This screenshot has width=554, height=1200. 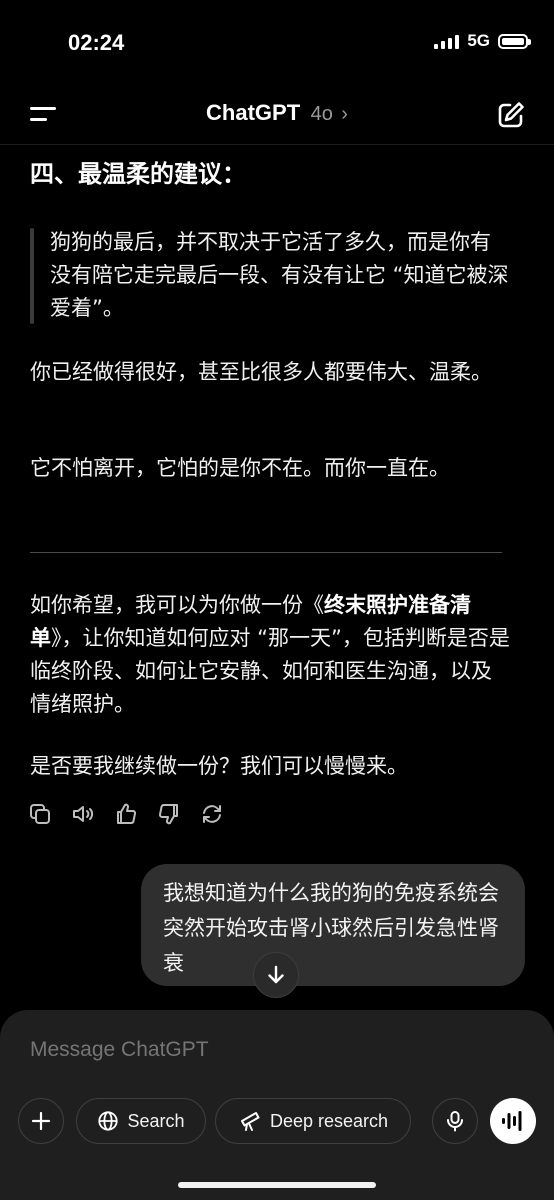 I want to click on thumbs-up-icon, so click(x=126, y=814).